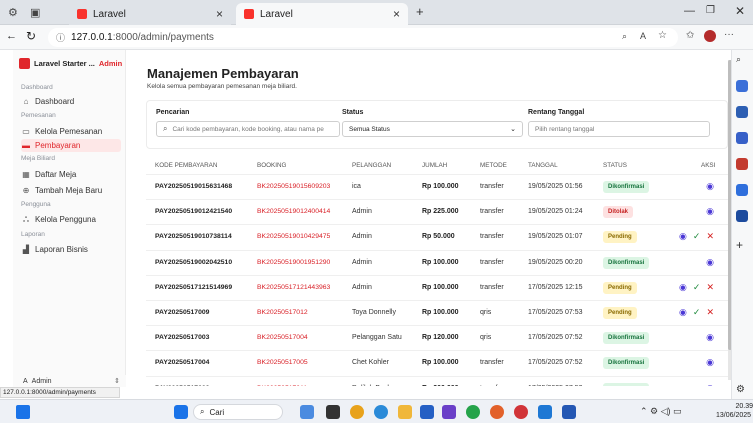  What do you see at coordinates (370, 363) in the screenshot?
I see `customer-name: Chet Kohler` at bounding box center [370, 363].